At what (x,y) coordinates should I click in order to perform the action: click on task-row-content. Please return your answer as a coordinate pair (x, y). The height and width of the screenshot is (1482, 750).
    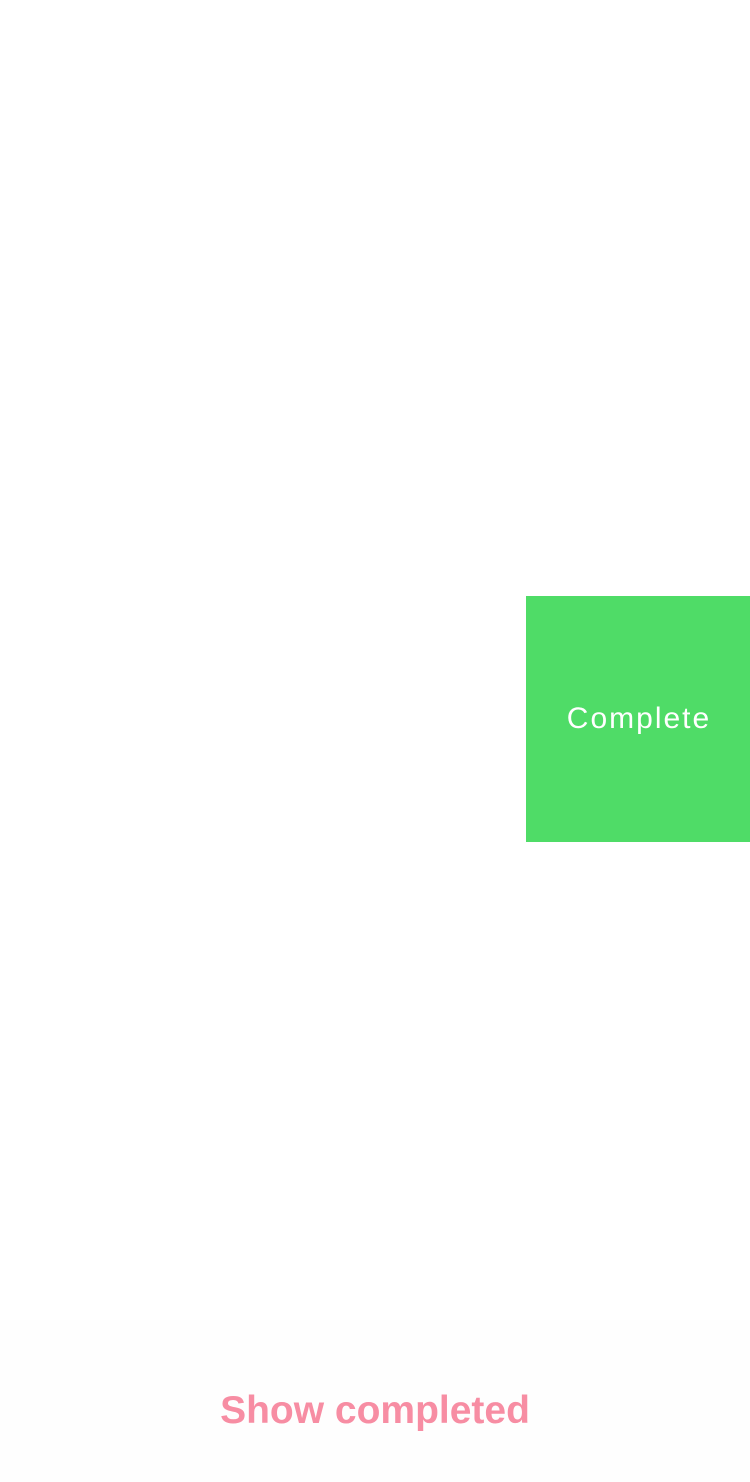
    Looking at the image, I should click on (263, 719).